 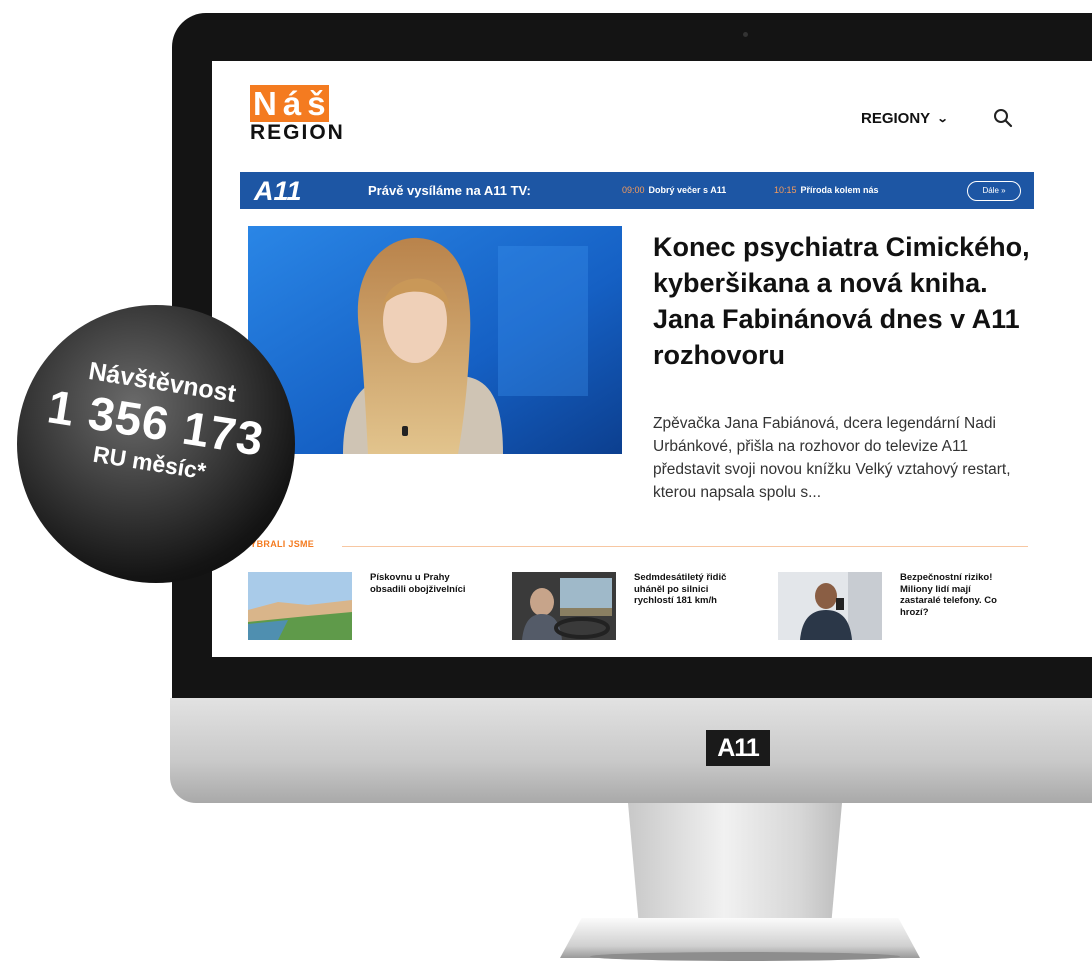 What do you see at coordinates (738, 748) in the screenshot?
I see `monitor-brand-logo: A11` at bounding box center [738, 748].